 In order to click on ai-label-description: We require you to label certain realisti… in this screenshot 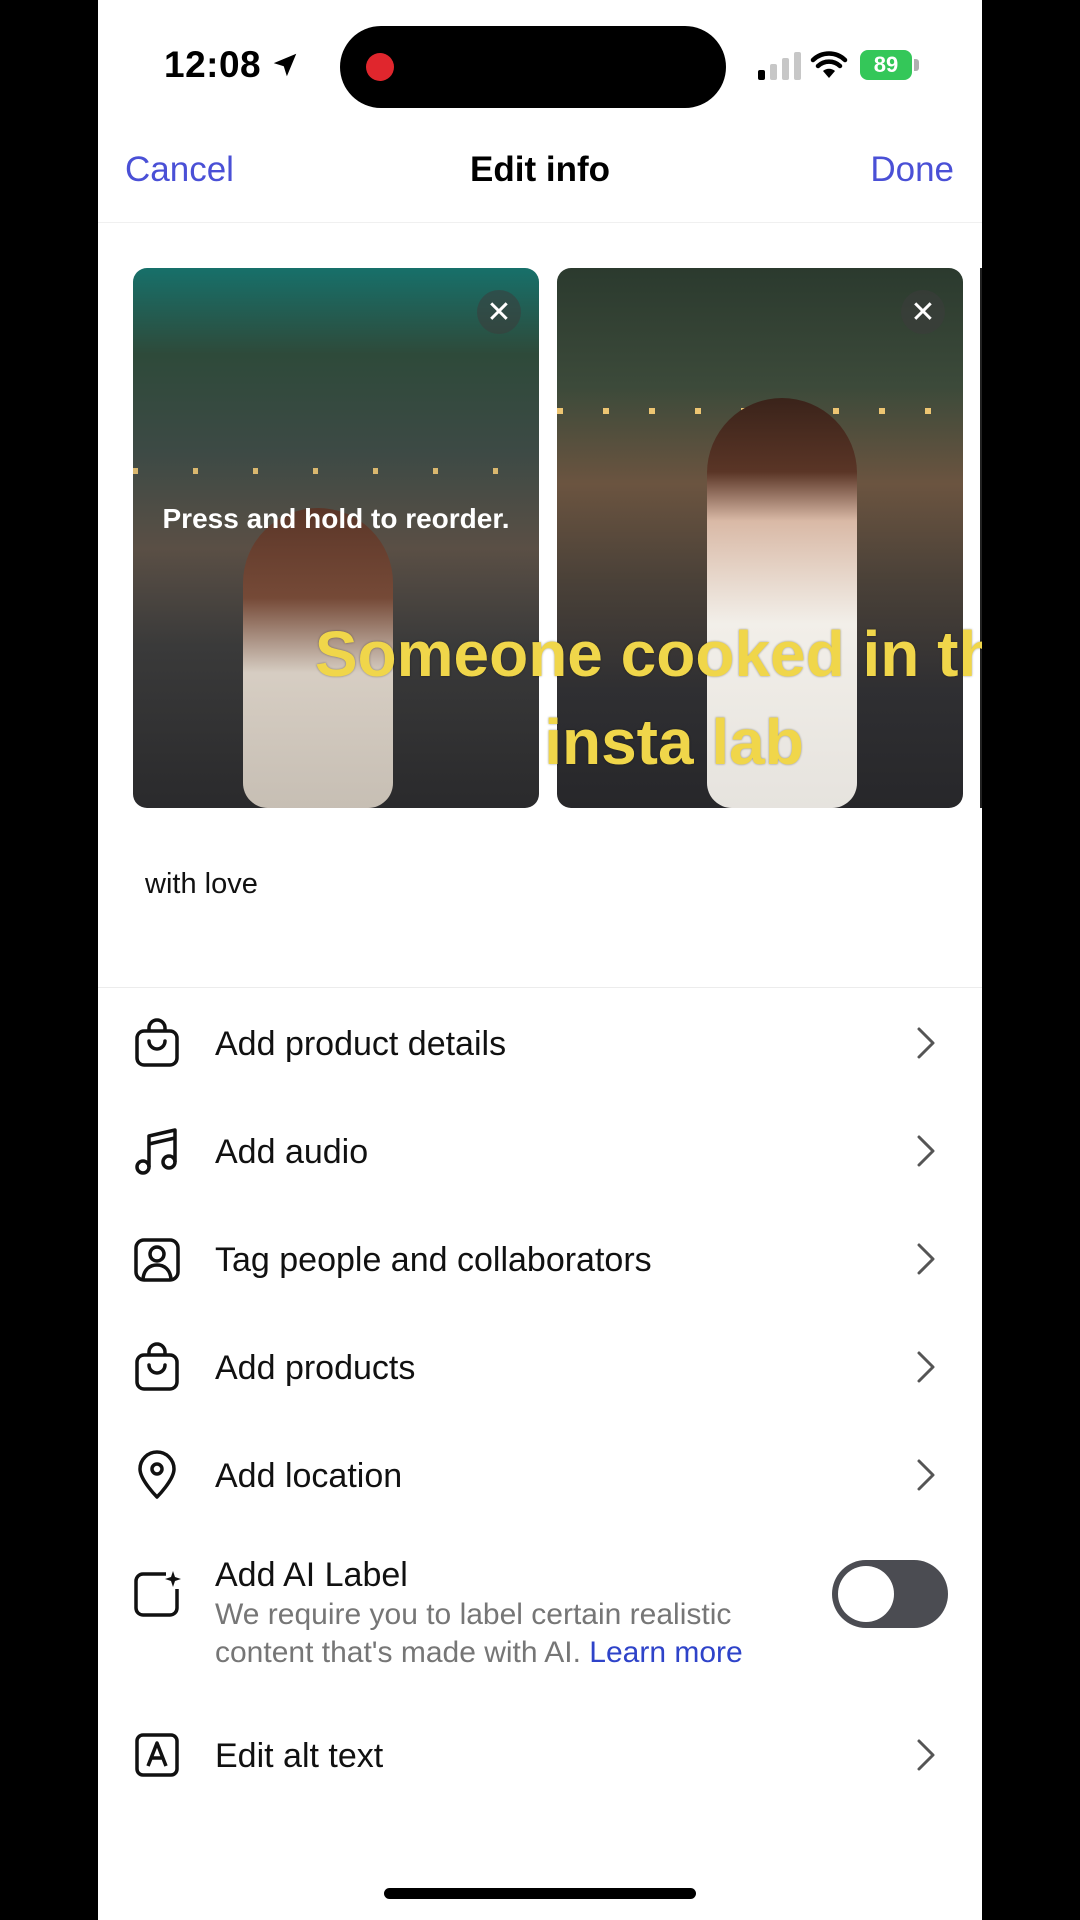, I will do `click(485, 1634)`.